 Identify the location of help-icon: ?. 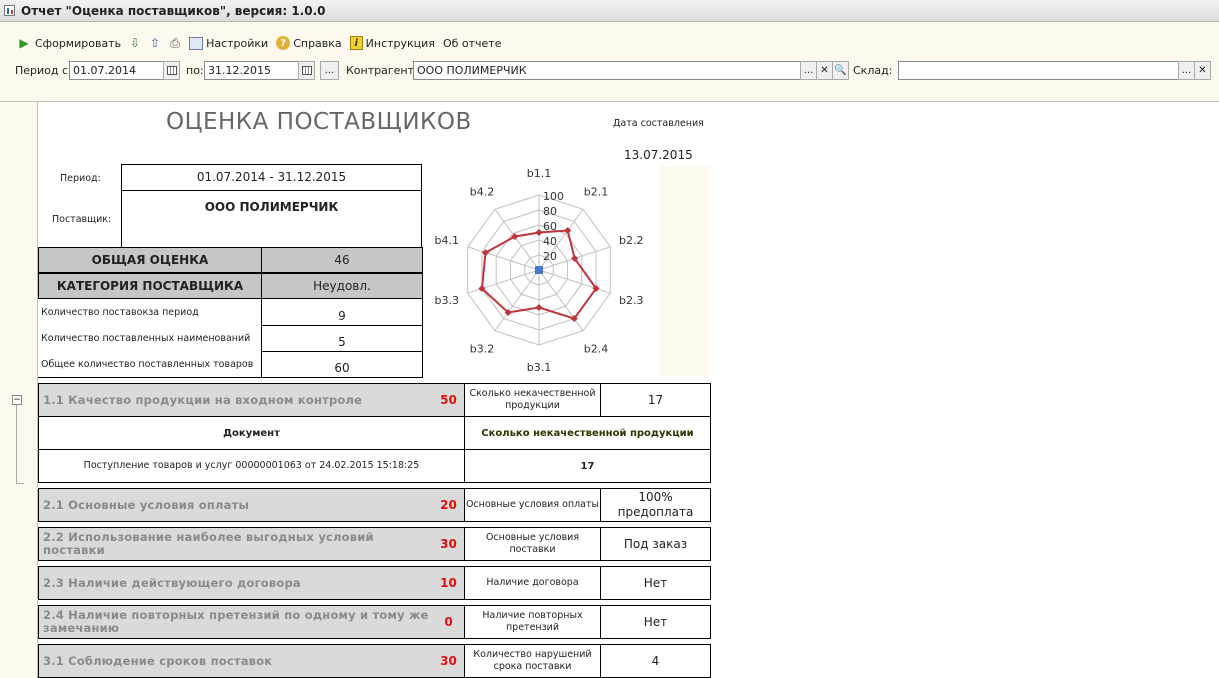
(283, 43).